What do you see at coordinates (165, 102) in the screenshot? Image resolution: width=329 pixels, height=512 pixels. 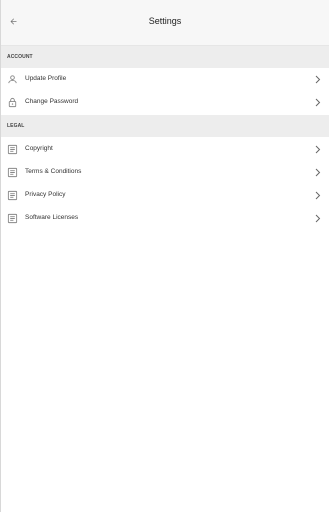 I see `settings-item-change-password: Change Password` at bounding box center [165, 102].